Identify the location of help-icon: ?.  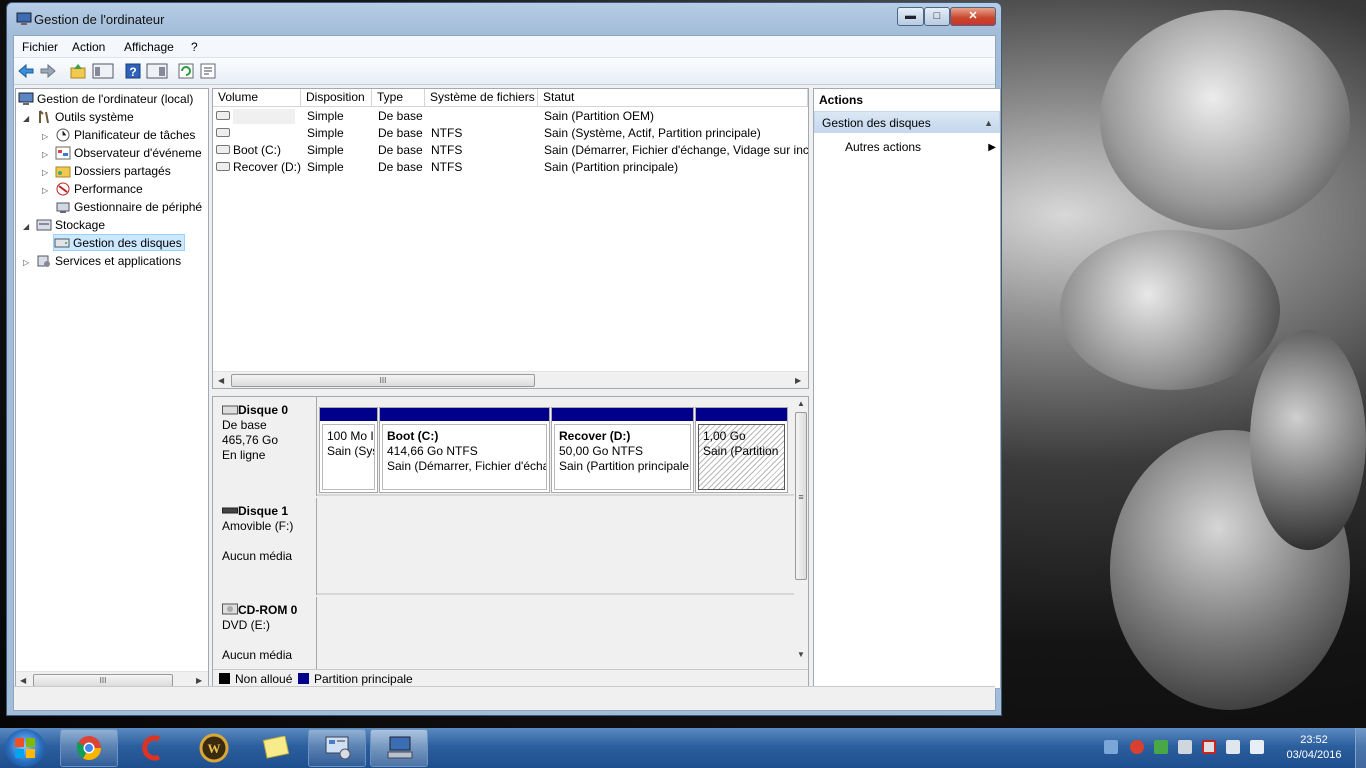
(133, 71).